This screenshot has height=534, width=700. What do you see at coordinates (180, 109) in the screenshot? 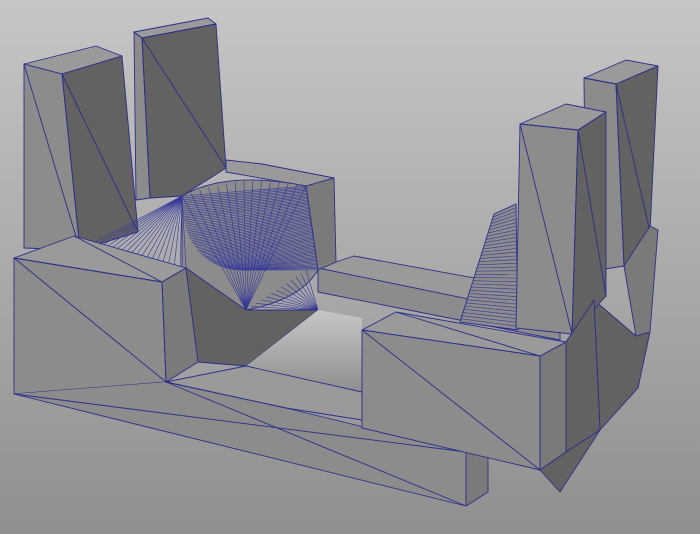
I see `left-inner-pillar` at bounding box center [180, 109].